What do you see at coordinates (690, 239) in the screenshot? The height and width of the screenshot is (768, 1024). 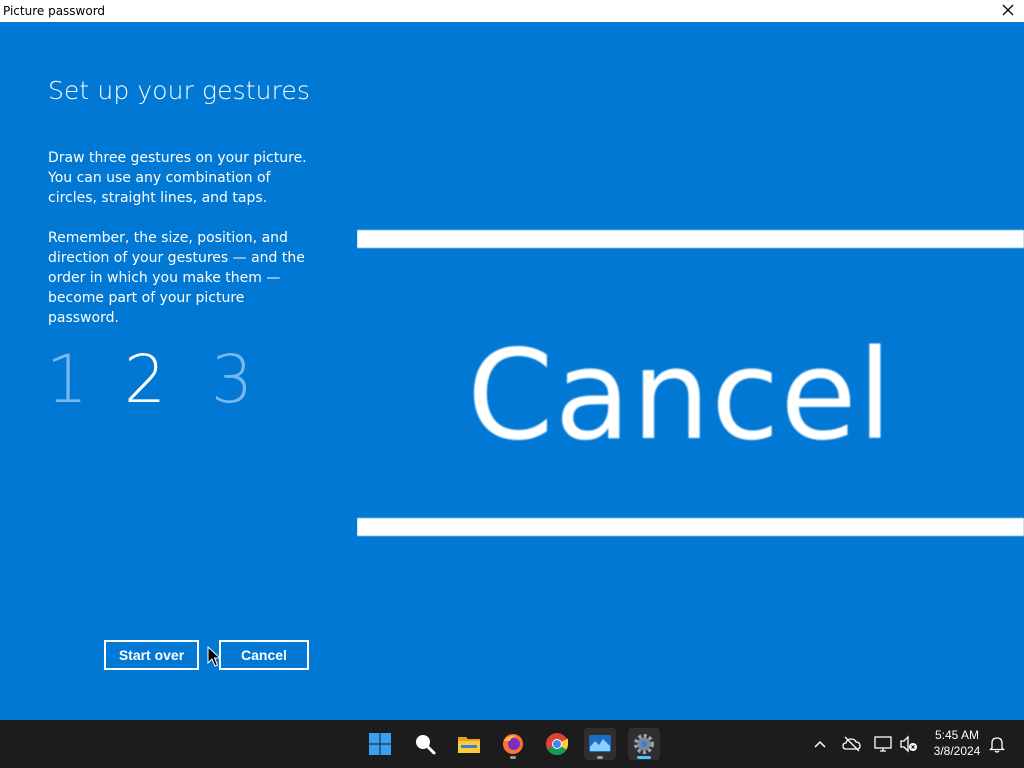 I see `picture-top-bar` at bounding box center [690, 239].